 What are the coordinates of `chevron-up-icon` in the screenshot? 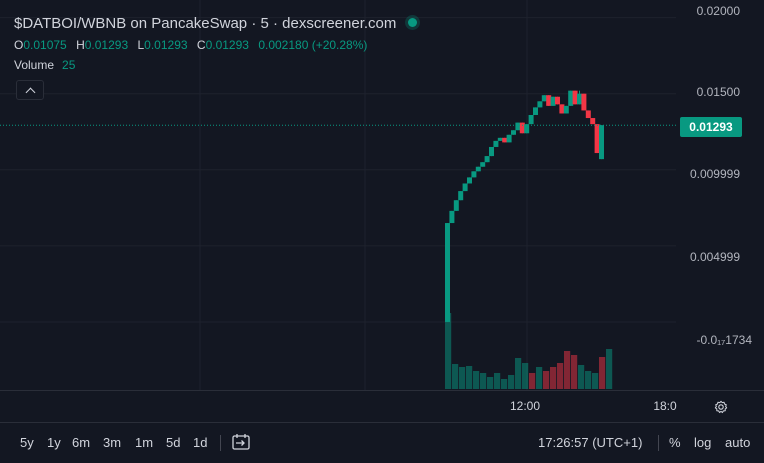 It's located at (30, 92).